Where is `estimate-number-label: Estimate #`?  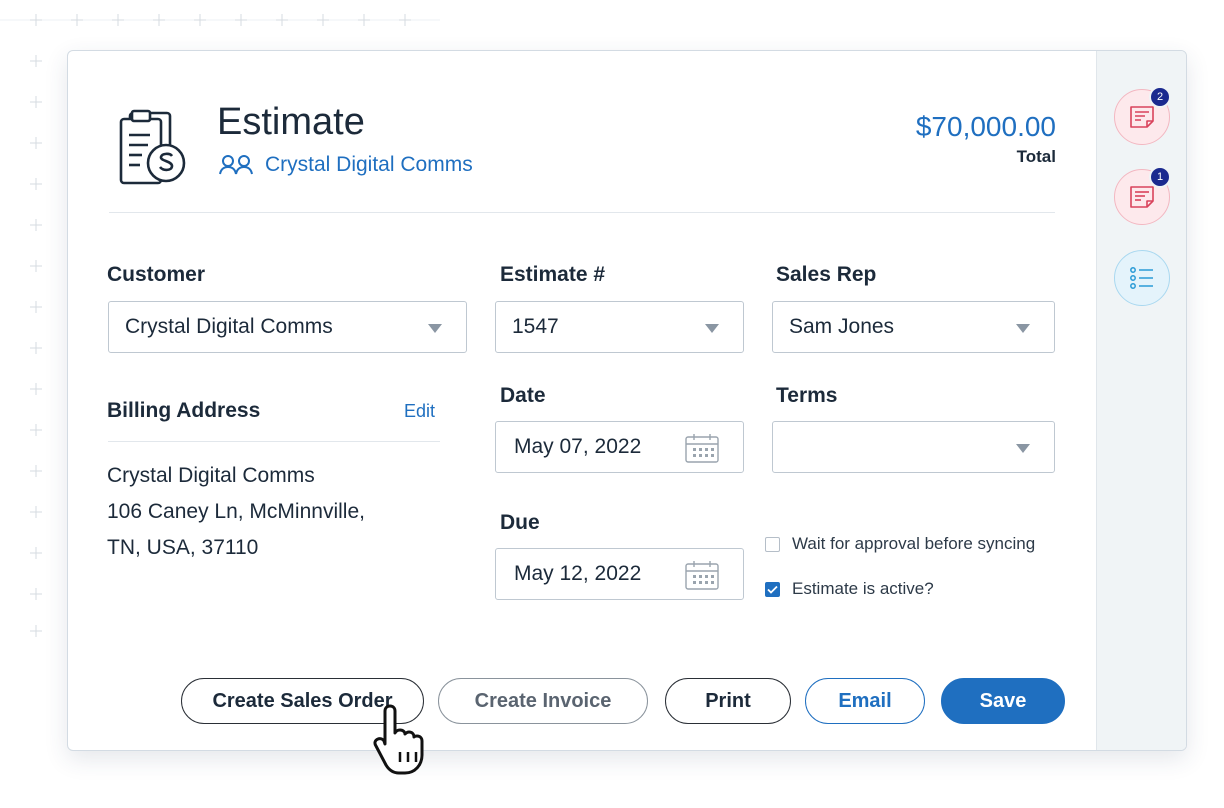
estimate-number-label: Estimate # is located at coordinates (553, 274).